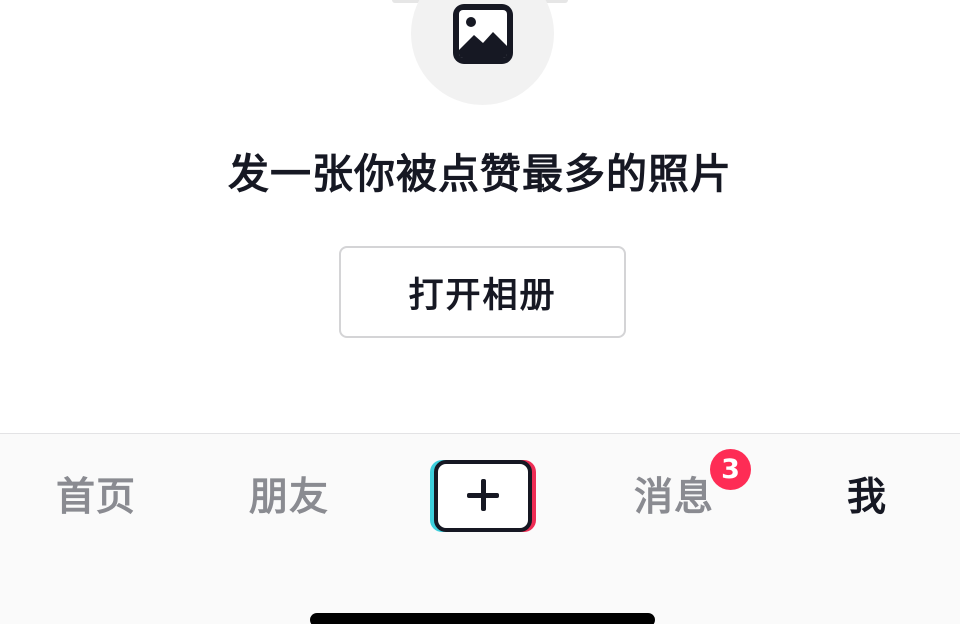 This screenshot has height=624, width=960. I want to click on tab-create-button, so click(483, 496).